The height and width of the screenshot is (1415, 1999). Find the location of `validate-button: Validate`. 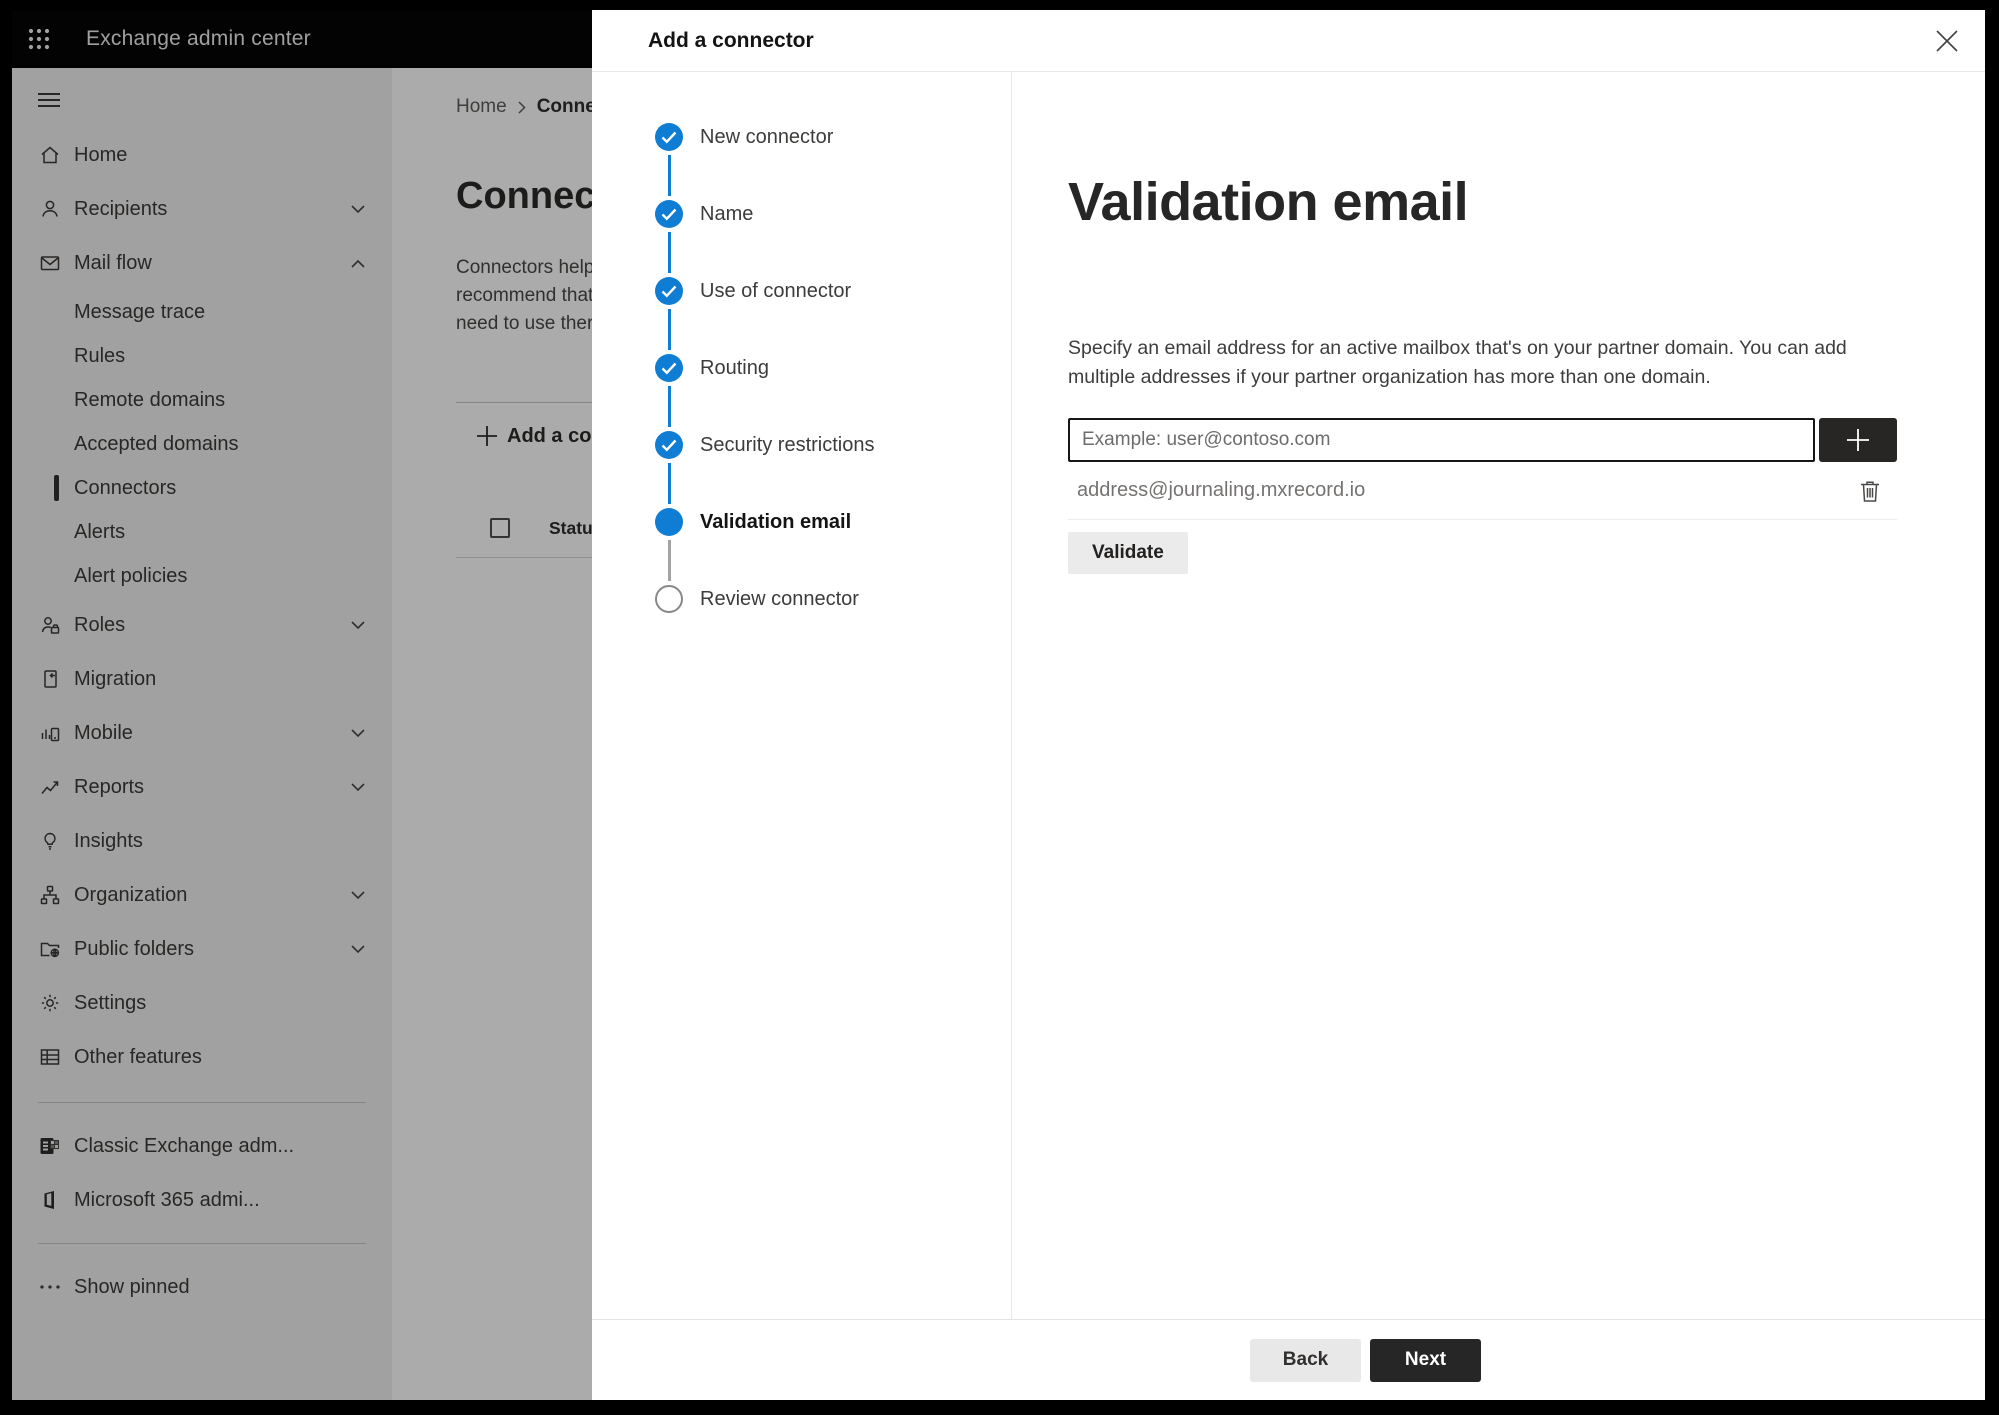

validate-button: Validate is located at coordinates (1128, 553).